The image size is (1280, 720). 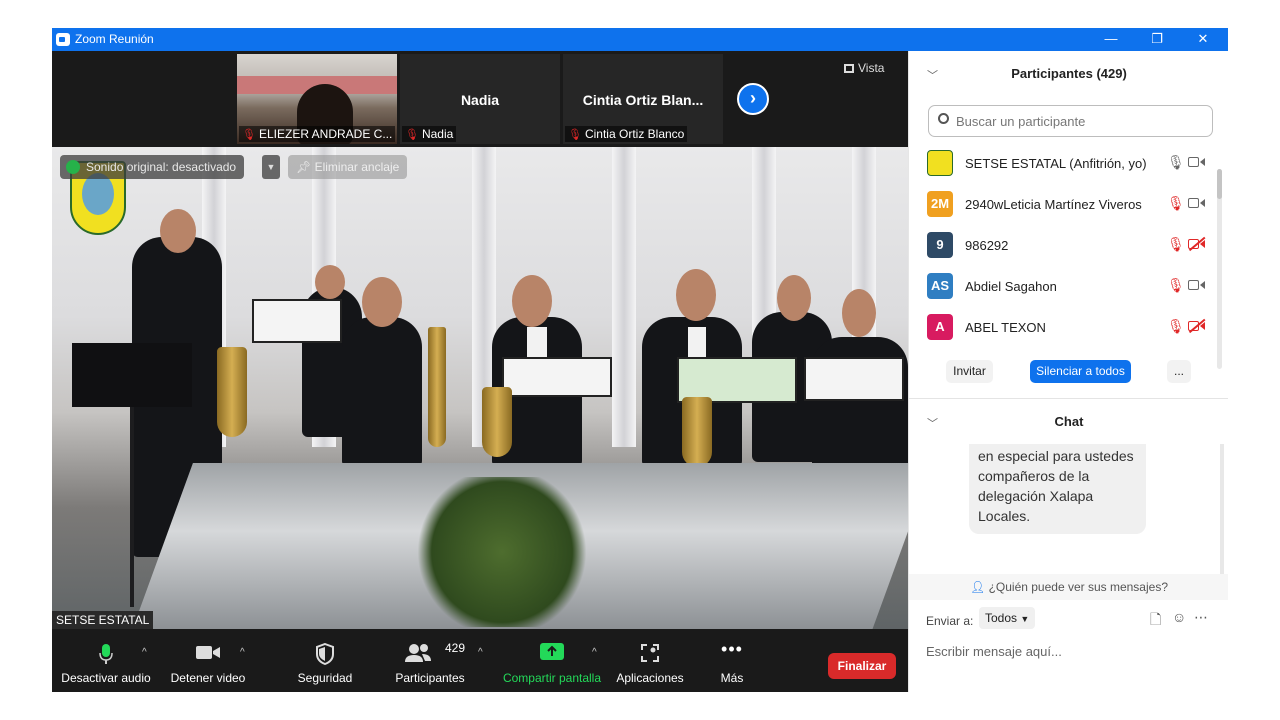 I want to click on view-button: Vista, so click(x=864, y=68).